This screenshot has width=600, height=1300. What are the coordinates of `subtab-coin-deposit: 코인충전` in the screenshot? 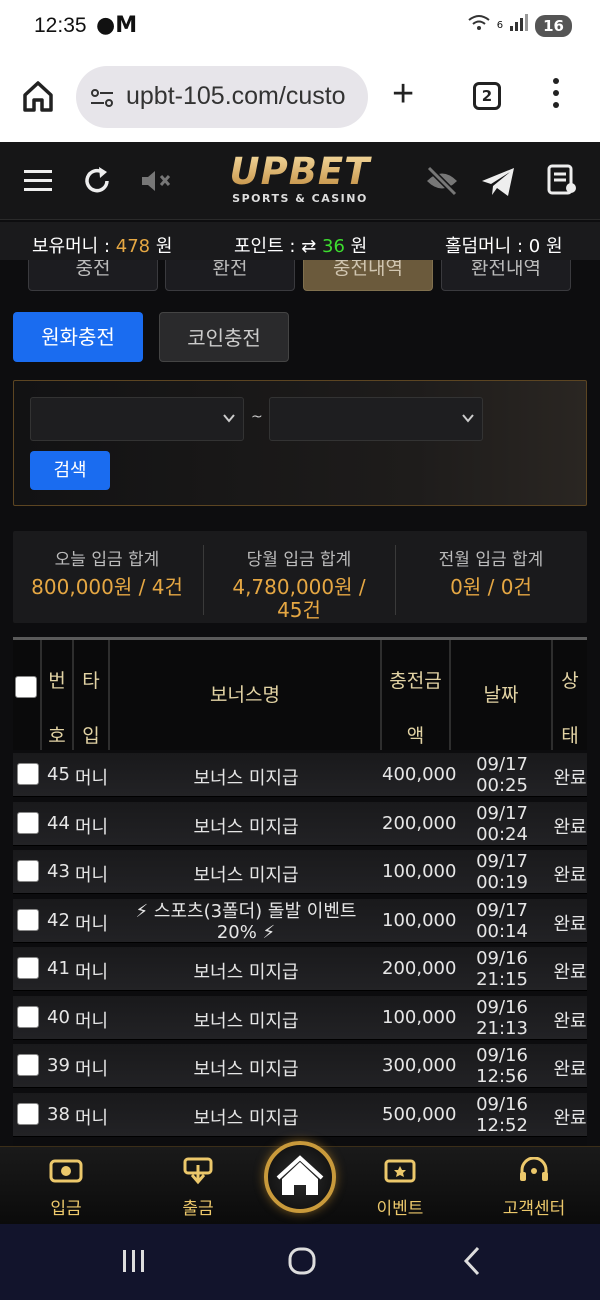 It's located at (224, 337).